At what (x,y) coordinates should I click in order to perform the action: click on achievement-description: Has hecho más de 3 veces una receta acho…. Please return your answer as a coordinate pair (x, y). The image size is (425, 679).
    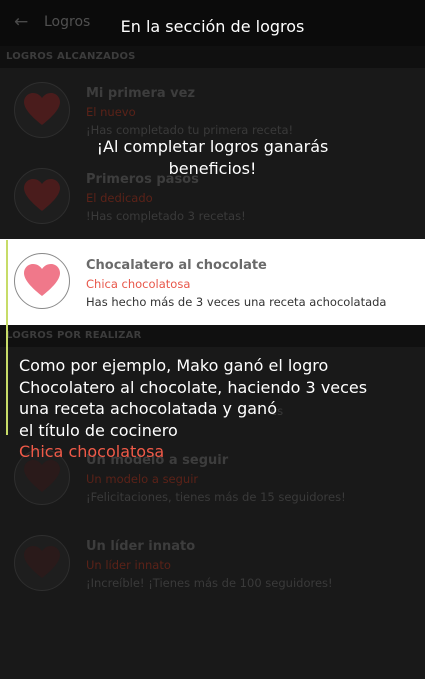
    Looking at the image, I should click on (236, 302).